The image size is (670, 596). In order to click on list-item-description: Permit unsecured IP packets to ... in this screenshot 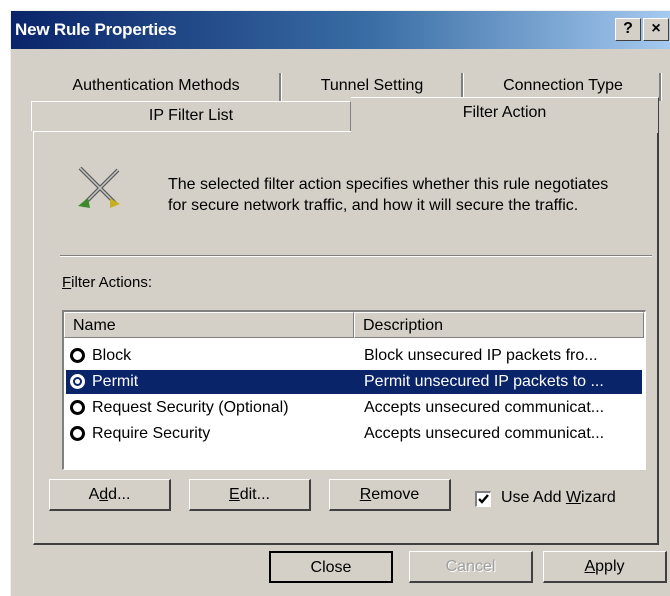, I will do `click(484, 381)`.